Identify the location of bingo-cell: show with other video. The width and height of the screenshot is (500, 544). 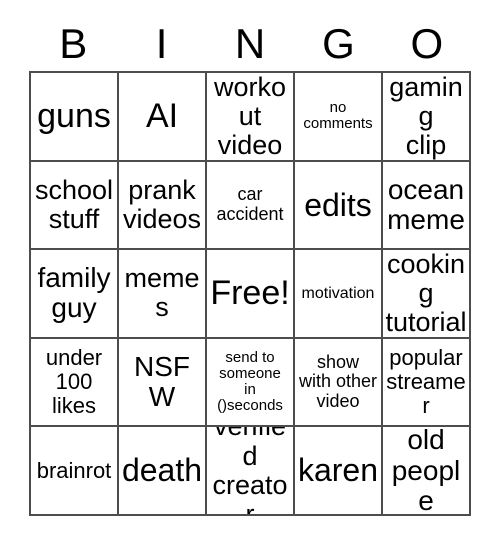
(339, 383).